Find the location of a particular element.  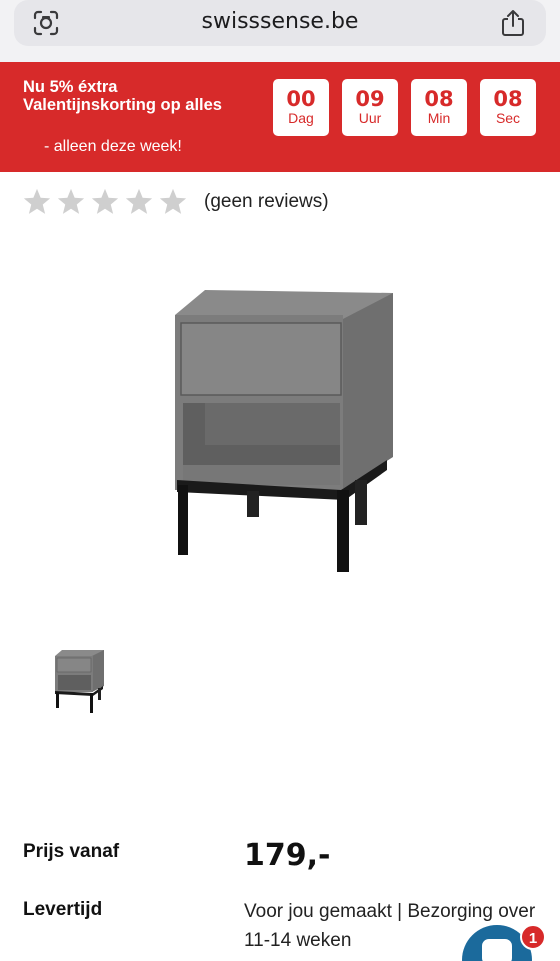

address-bar: swisssense.be is located at coordinates (280, 23).